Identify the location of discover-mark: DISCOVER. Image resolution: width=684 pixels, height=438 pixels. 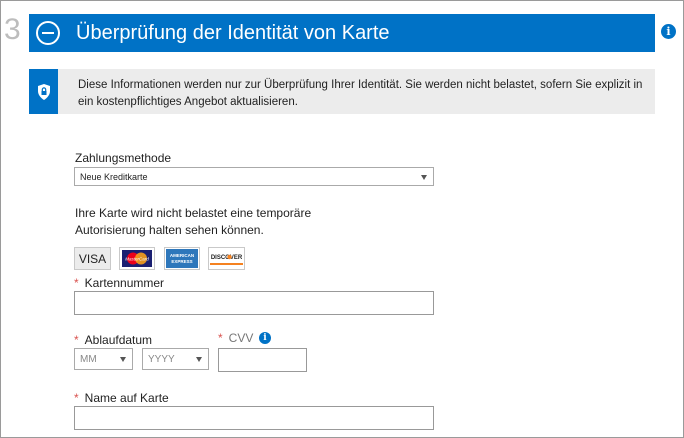
(226, 258).